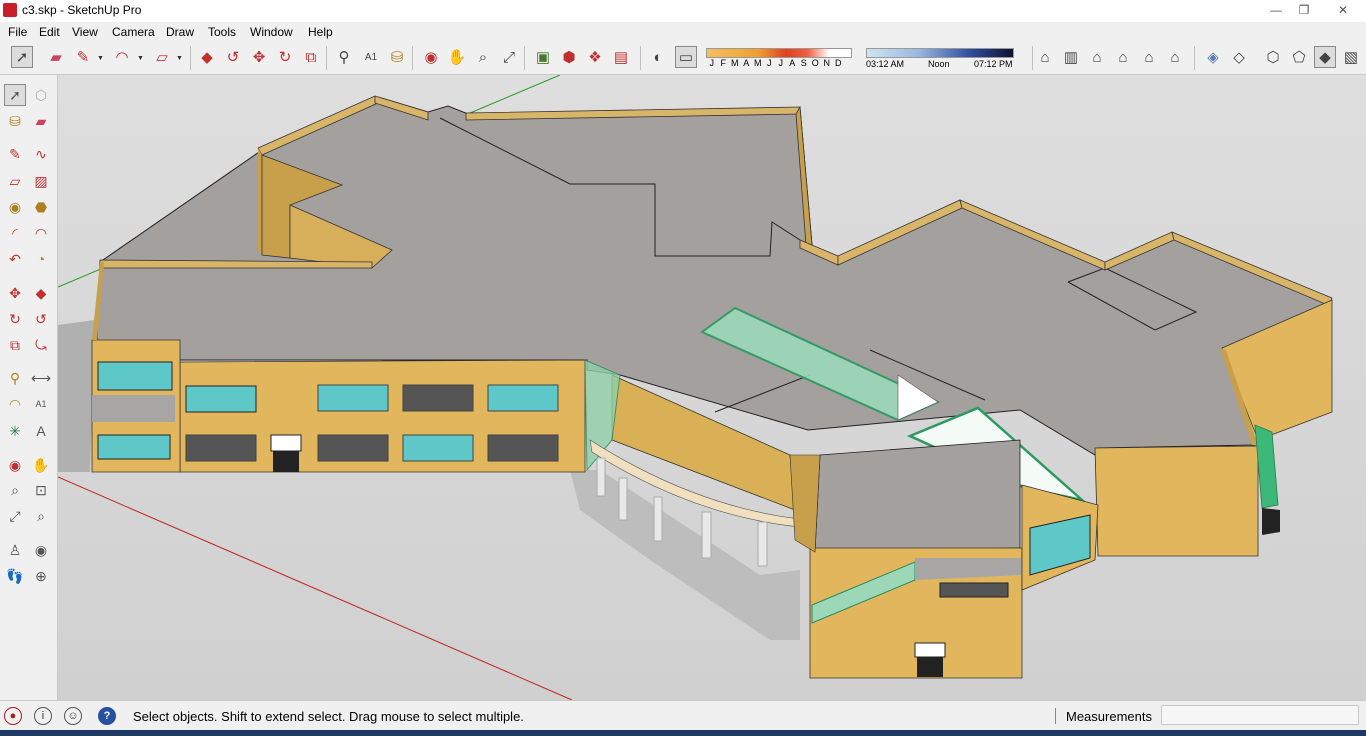 The height and width of the screenshot is (736, 1366). What do you see at coordinates (41, 181) in the screenshot?
I see `rotated-rectangle-button: ▨` at bounding box center [41, 181].